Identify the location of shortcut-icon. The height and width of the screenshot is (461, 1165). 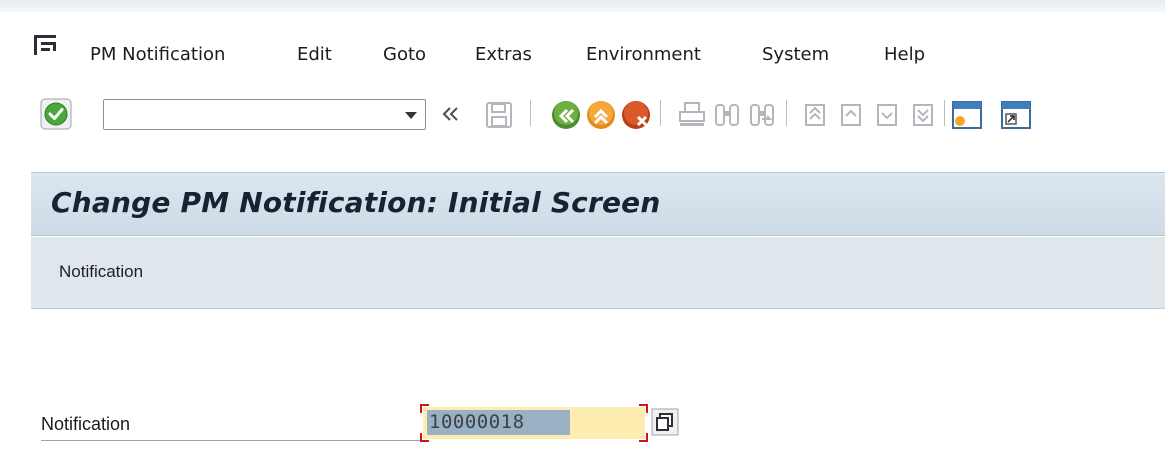
(1015, 114).